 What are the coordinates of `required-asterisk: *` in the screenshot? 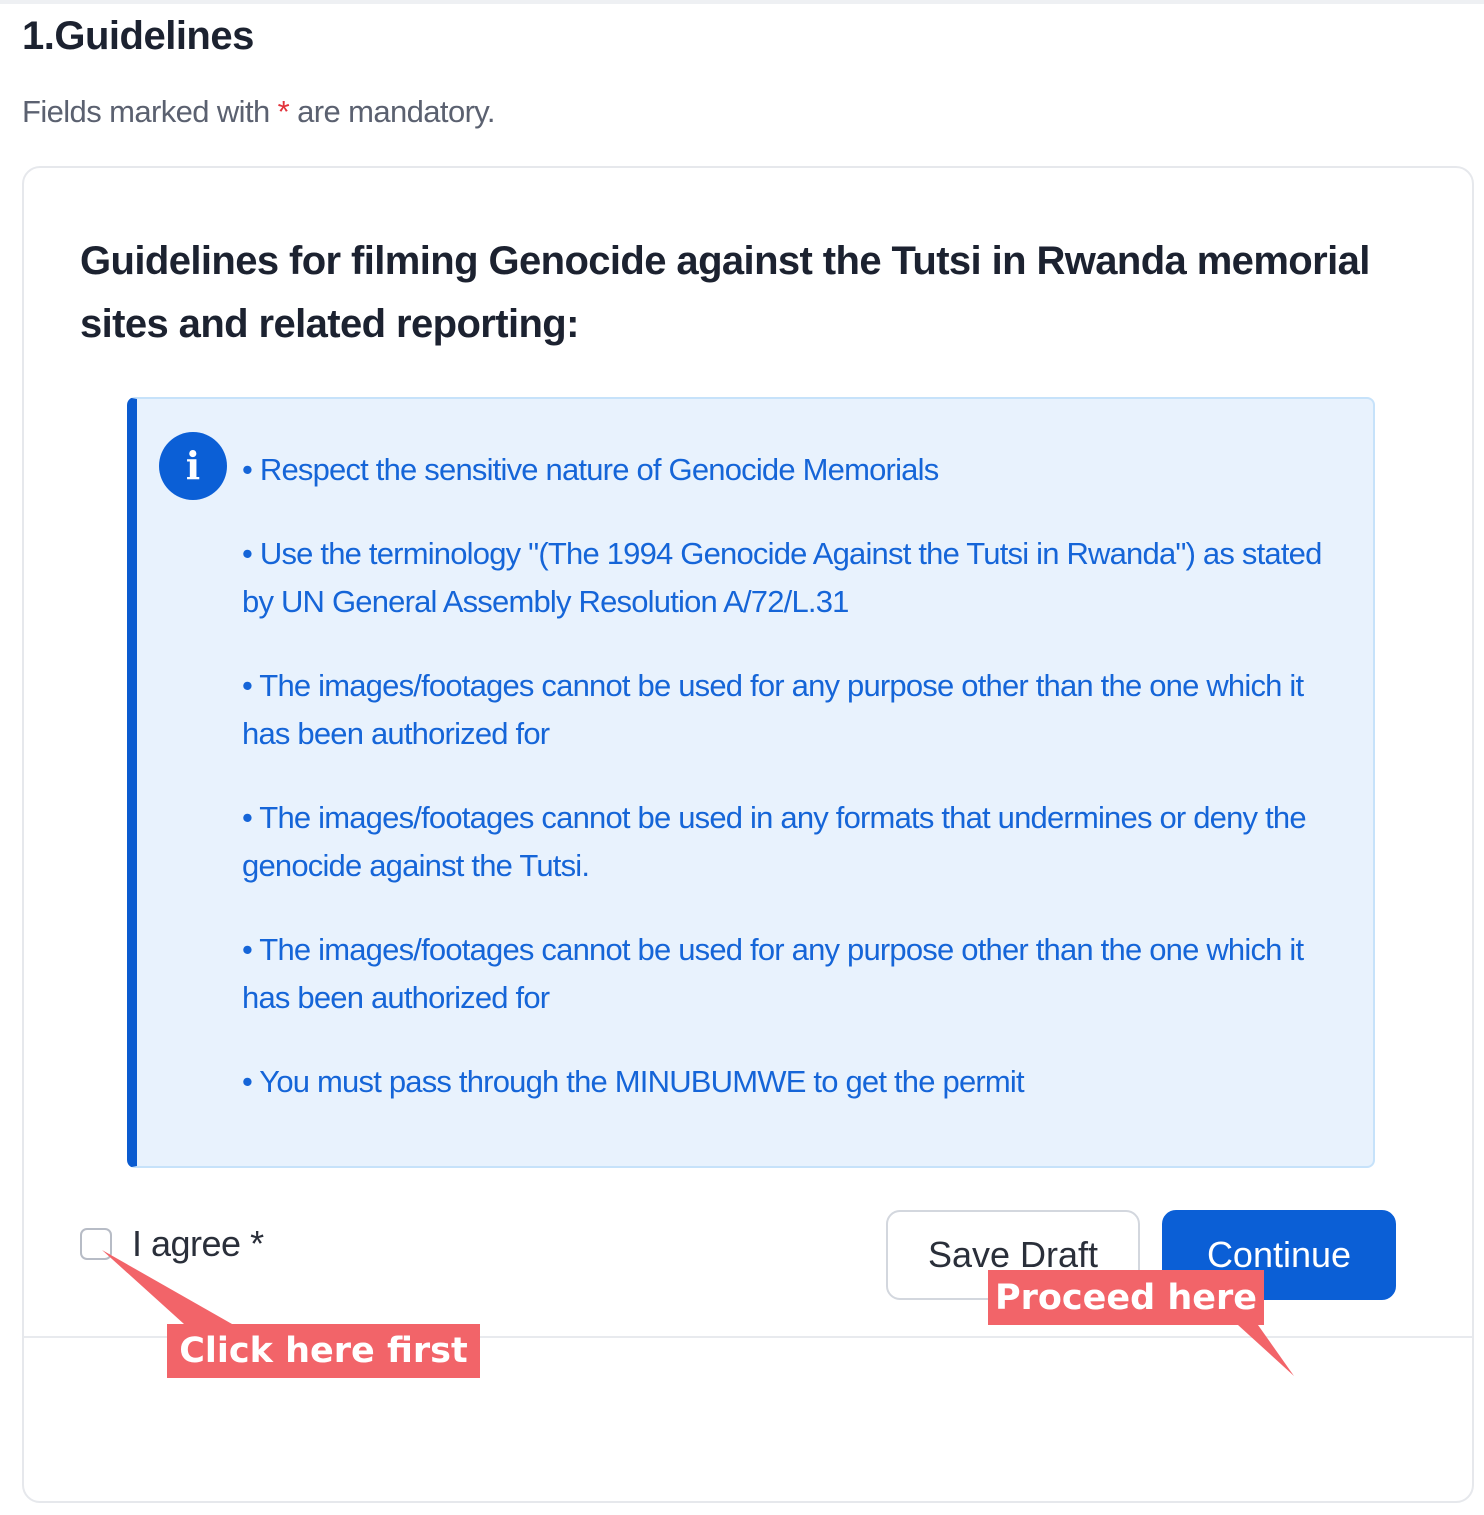 It's located at (283, 111).